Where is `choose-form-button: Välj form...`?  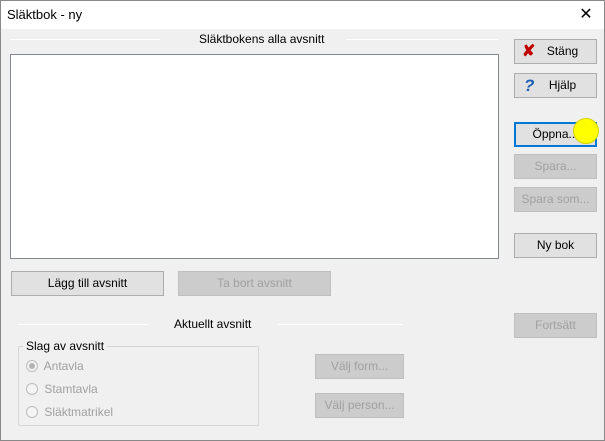 choose-form-button: Välj form... is located at coordinates (359, 366).